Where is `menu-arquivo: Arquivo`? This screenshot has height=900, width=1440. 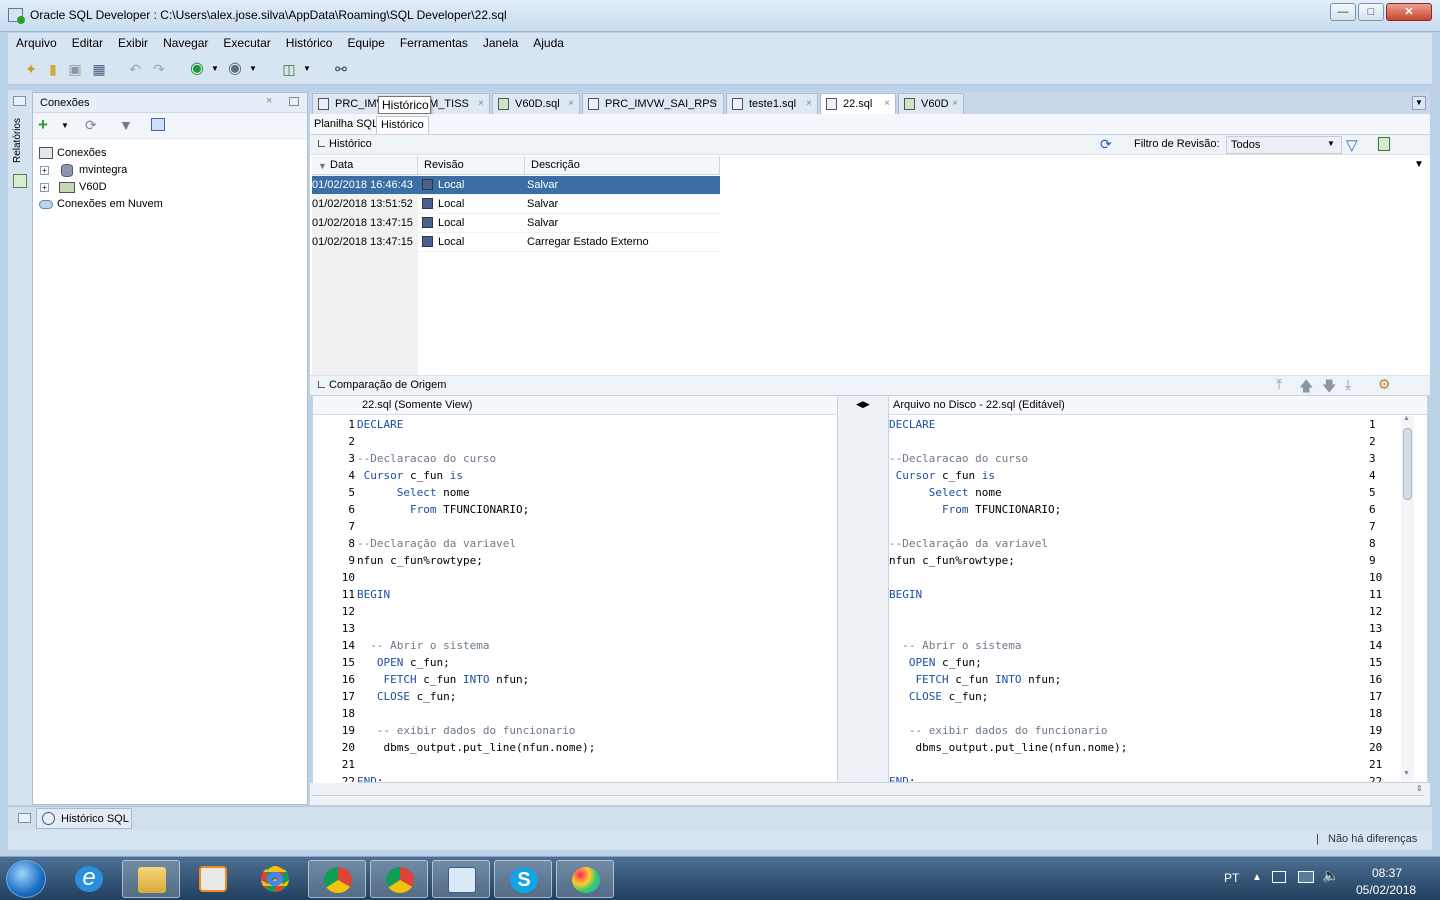
menu-arquivo: Arquivo is located at coordinates (36, 41).